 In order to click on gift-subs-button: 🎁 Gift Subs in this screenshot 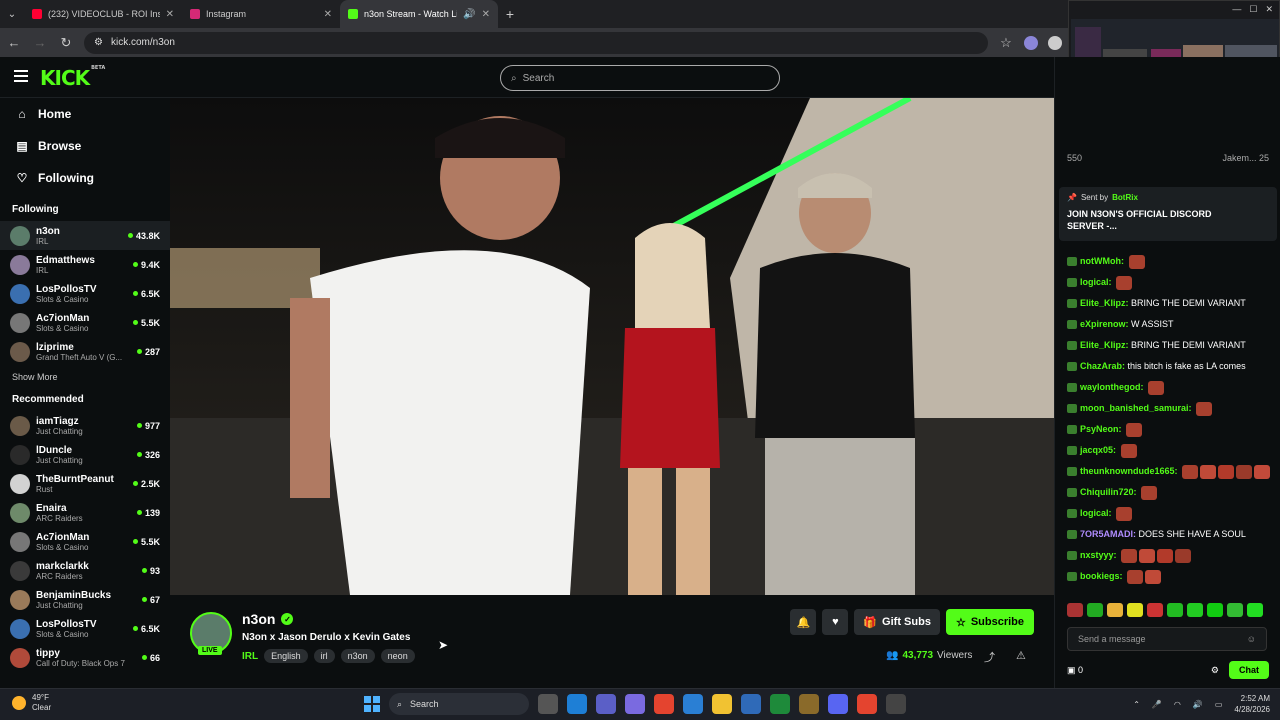, I will do `click(897, 622)`.